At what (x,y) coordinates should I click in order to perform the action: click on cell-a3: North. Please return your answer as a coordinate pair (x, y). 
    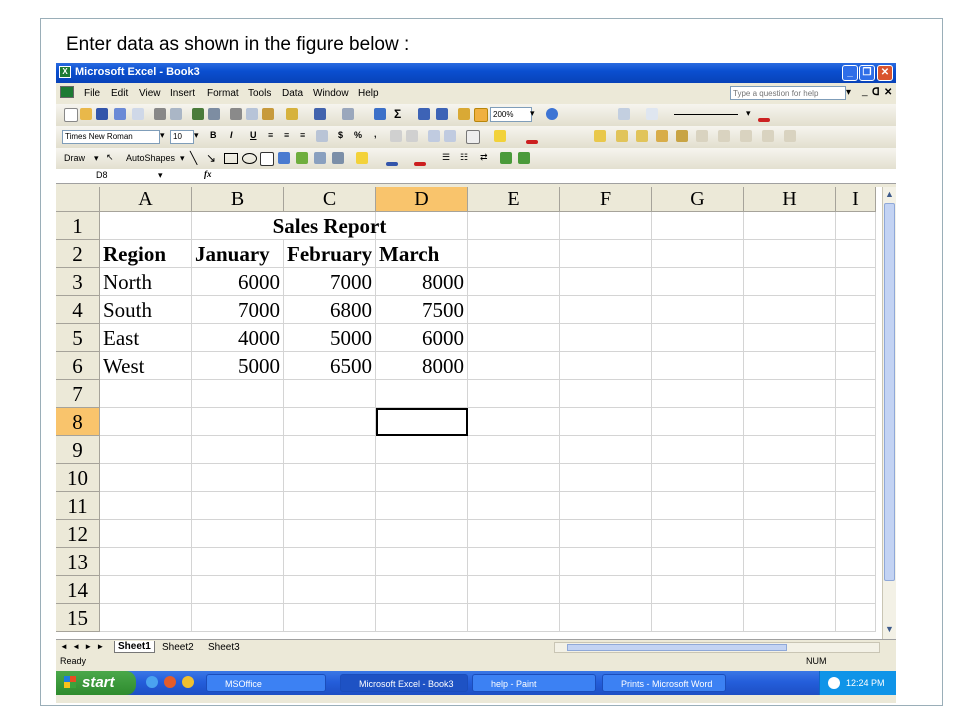
    Looking at the image, I should click on (146, 282).